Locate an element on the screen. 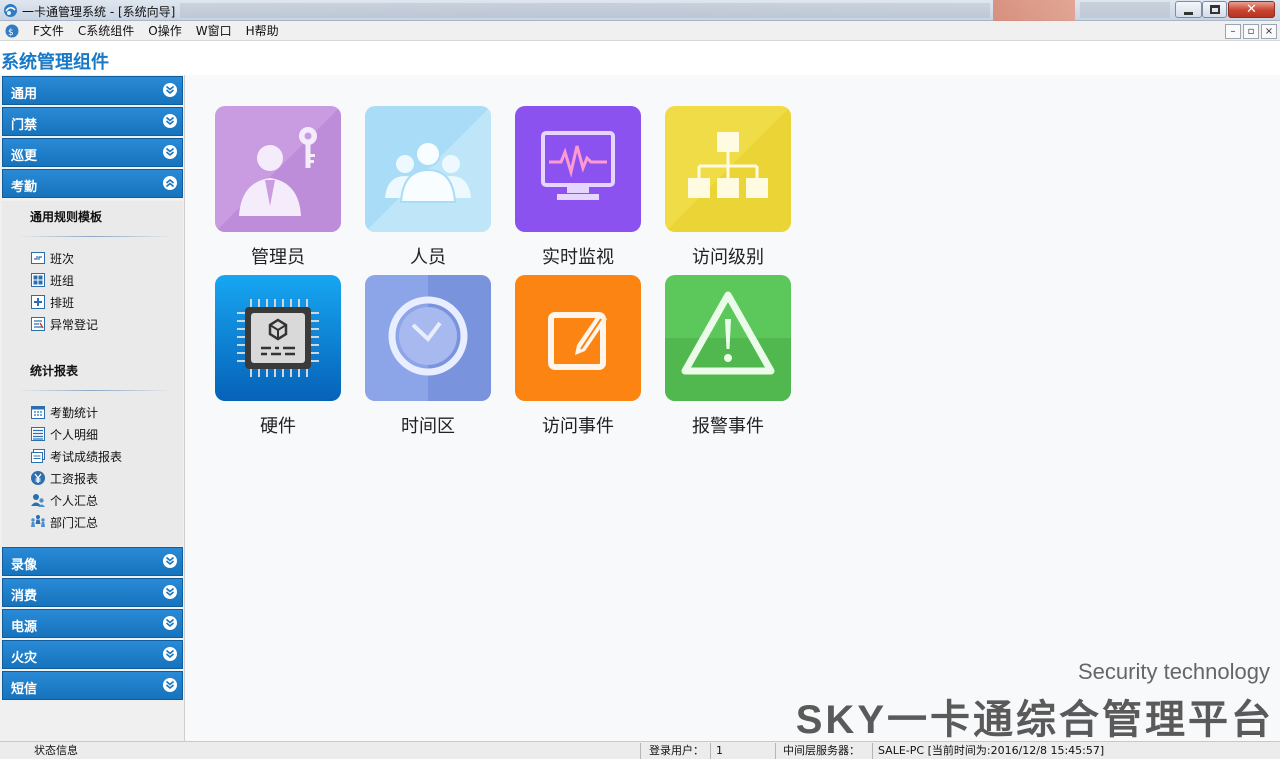 The width and height of the screenshot is (1280, 759). sidebar-group-label: 电源 is located at coordinates (24, 627).